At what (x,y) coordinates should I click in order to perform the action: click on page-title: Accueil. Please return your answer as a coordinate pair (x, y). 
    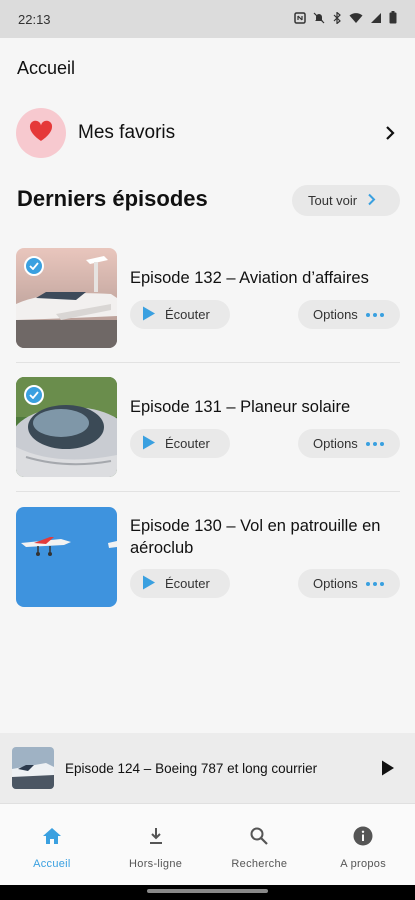
    Looking at the image, I should click on (46, 68).